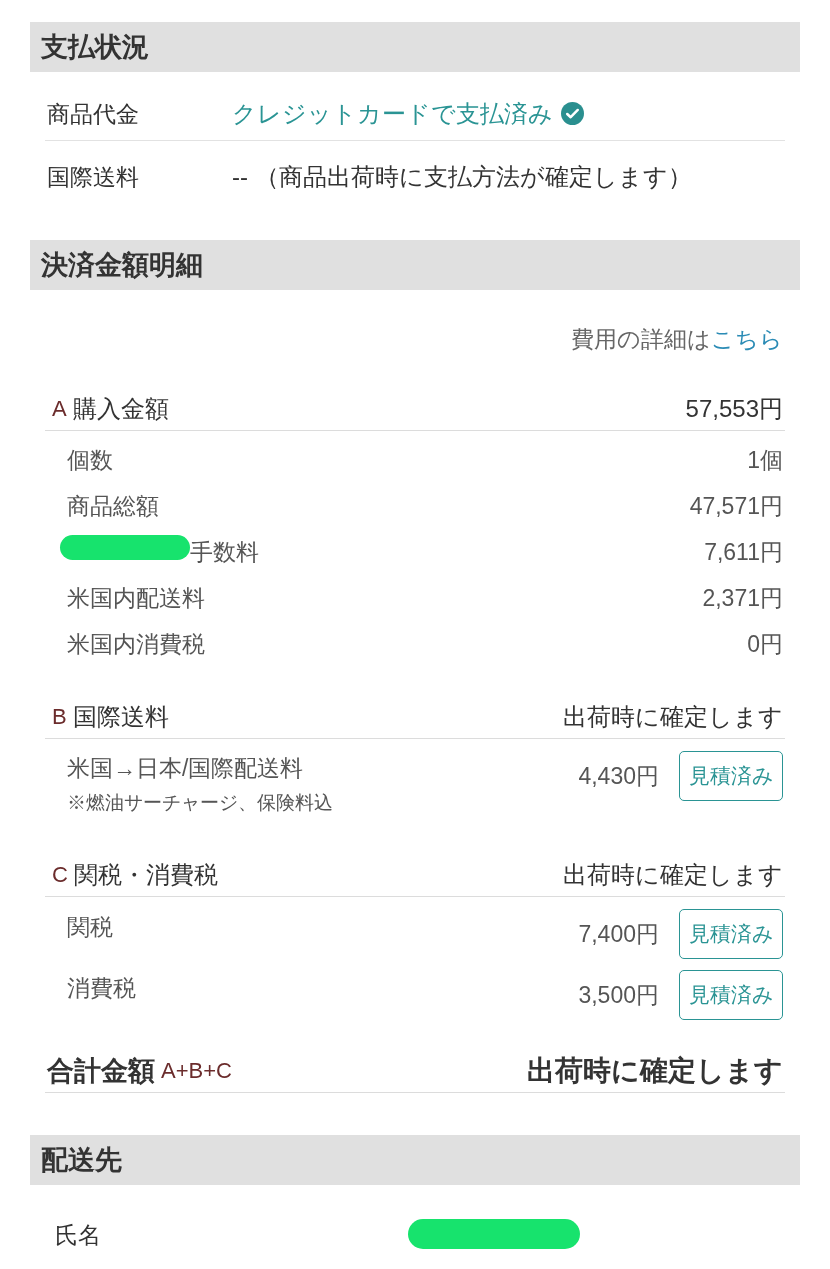  What do you see at coordinates (415, 47) in the screenshot?
I see `section-header: 支払状況` at bounding box center [415, 47].